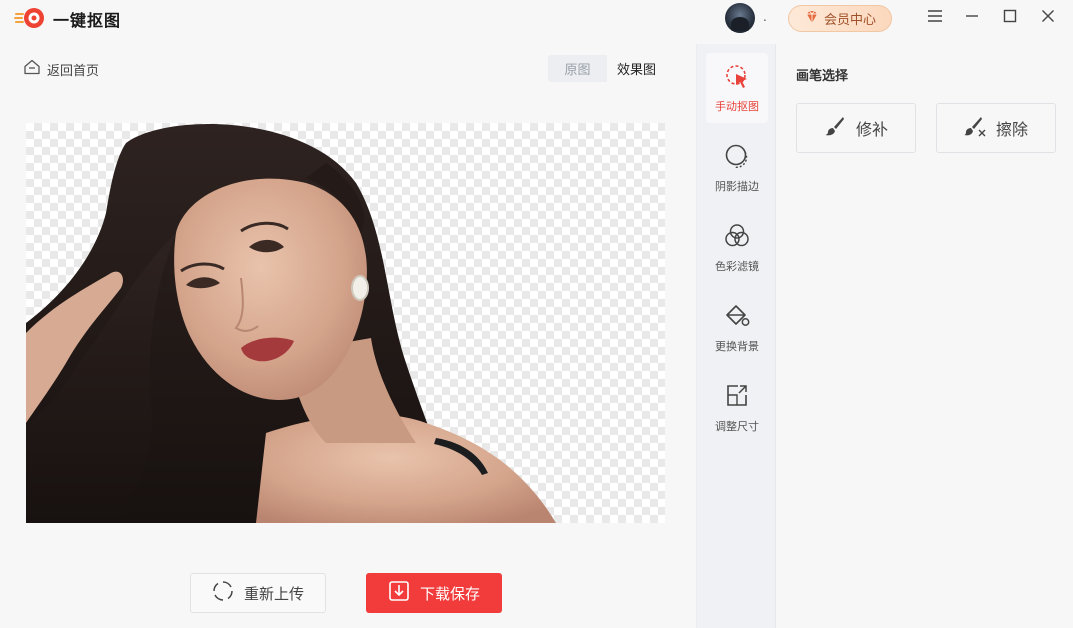 This screenshot has width=1073, height=628. Describe the element at coordinates (737, 158) in the screenshot. I see `shadow-outline-icon` at that location.